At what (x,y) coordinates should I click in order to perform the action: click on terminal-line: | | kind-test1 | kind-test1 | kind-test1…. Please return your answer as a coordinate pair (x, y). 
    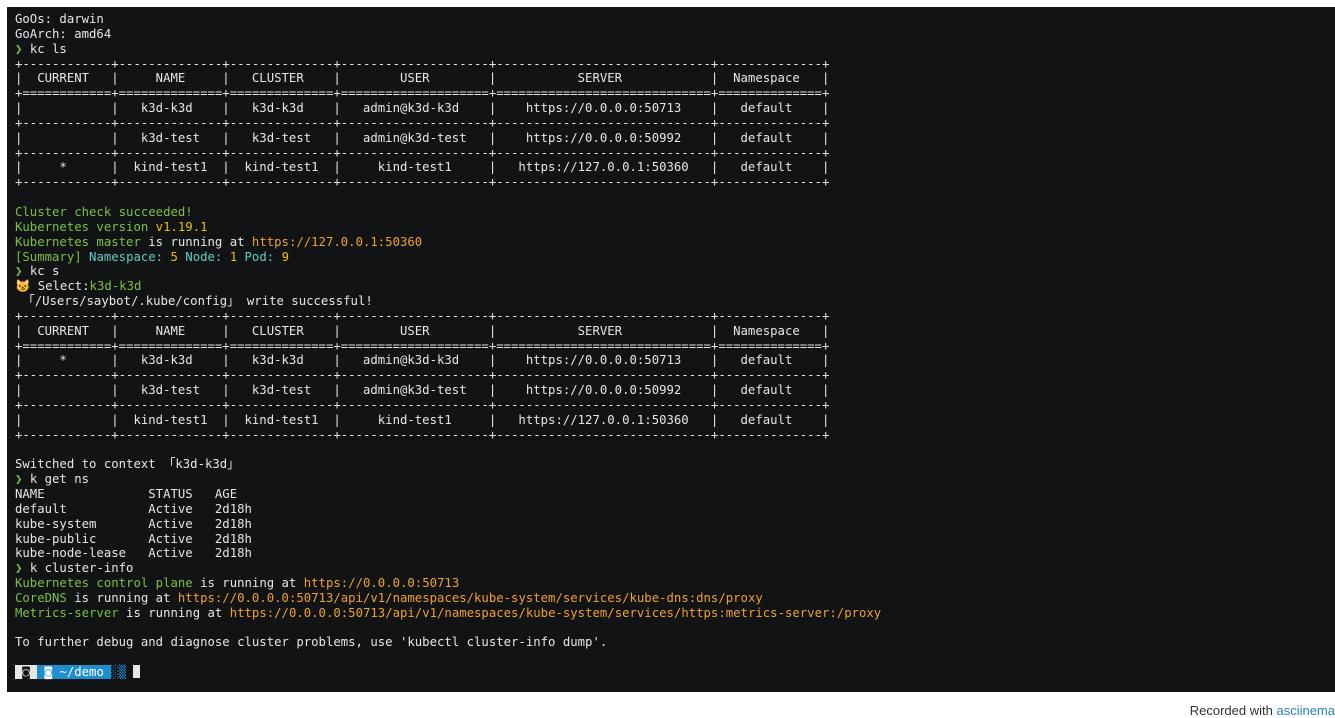
    Looking at the image, I should click on (448, 420).